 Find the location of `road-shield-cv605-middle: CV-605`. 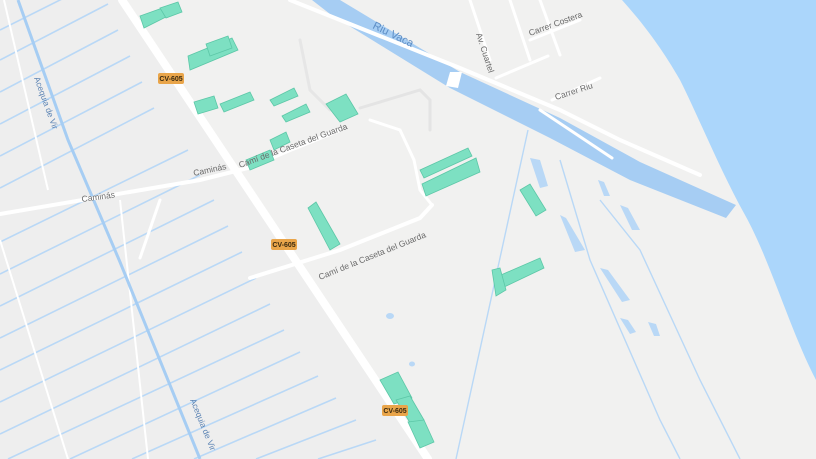

road-shield-cv605-middle: CV-605 is located at coordinates (284, 244).